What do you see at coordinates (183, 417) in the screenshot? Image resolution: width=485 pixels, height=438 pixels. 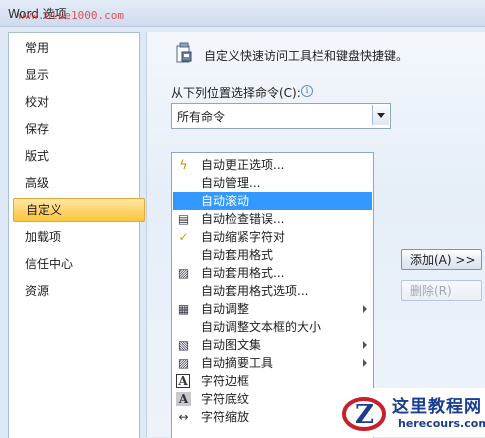 I see `char-scale-icon: ↔` at bounding box center [183, 417].